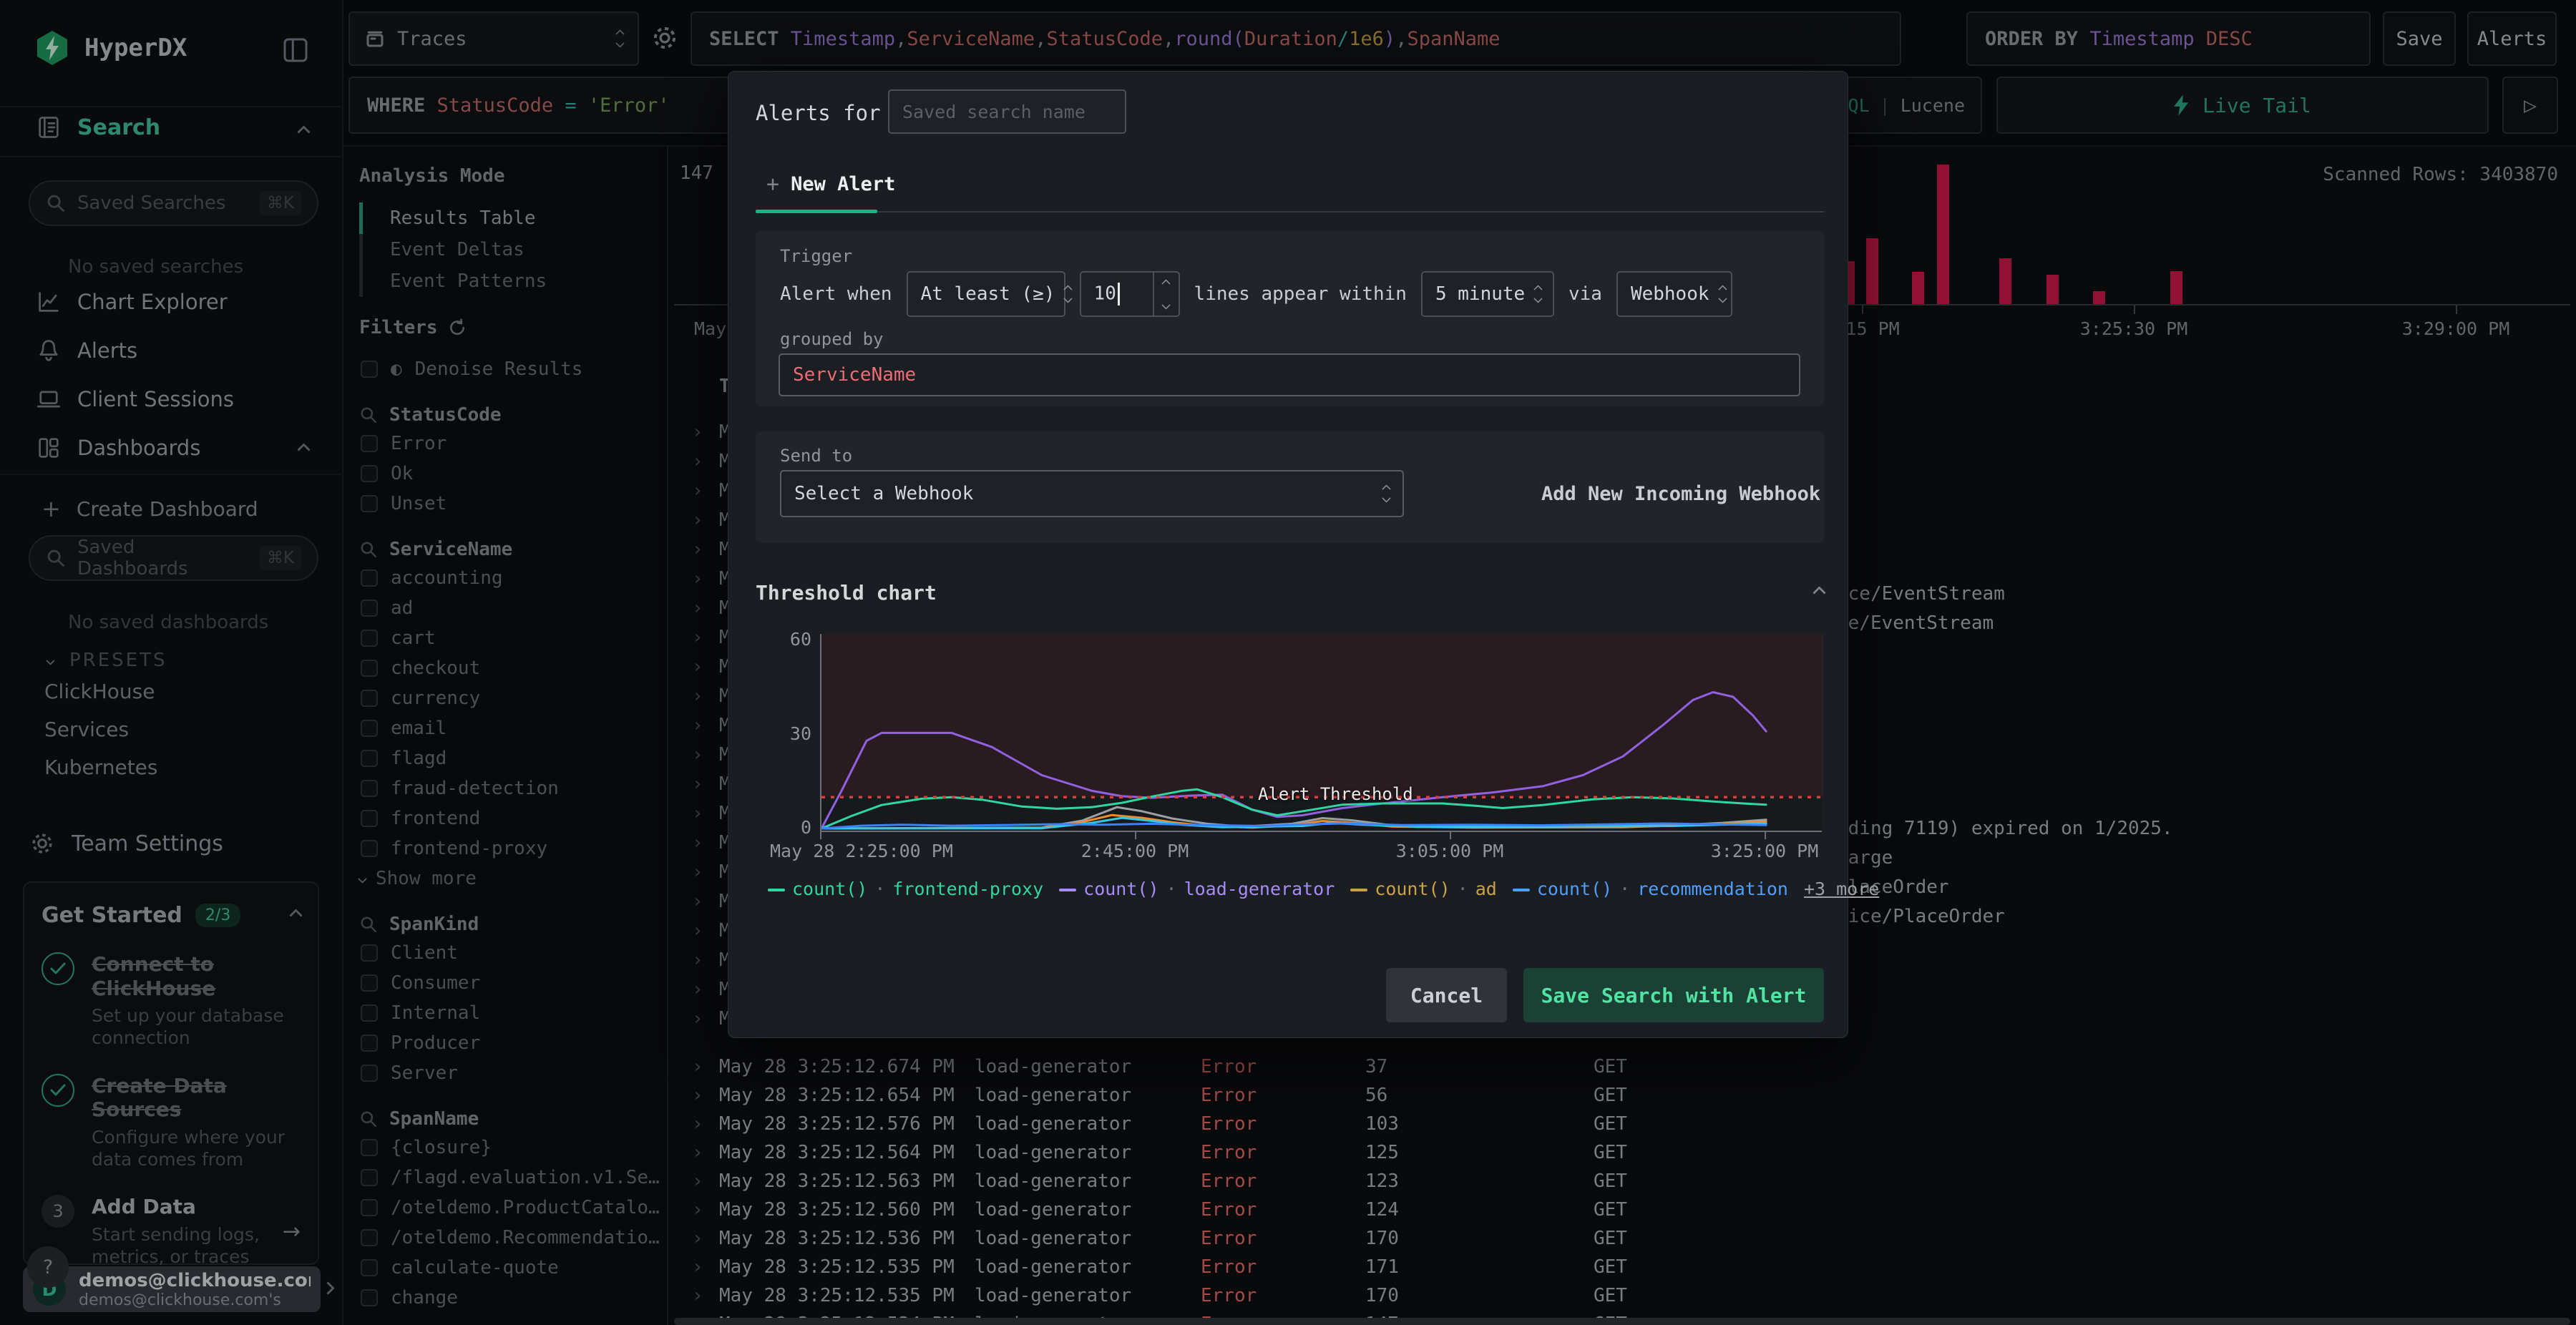 The width and height of the screenshot is (2576, 1325). Describe the element at coordinates (1092, 494) in the screenshot. I see `webhook-select: Select a Webhook` at that location.